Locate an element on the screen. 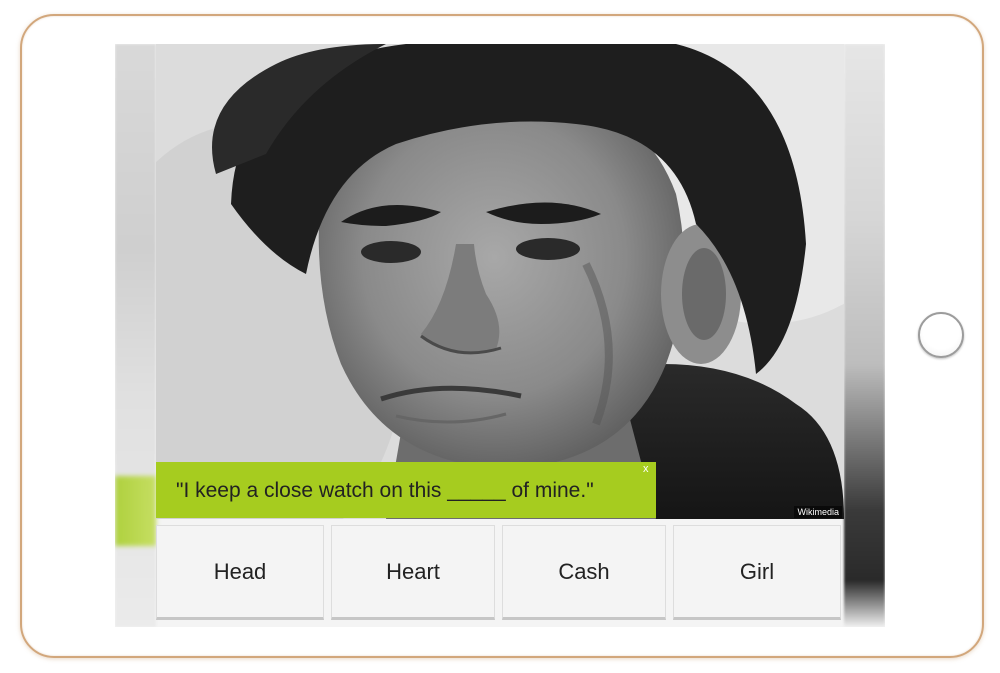 This screenshot has width=1000, height=673. next-slide-preview is located at coordinates (864, 335).